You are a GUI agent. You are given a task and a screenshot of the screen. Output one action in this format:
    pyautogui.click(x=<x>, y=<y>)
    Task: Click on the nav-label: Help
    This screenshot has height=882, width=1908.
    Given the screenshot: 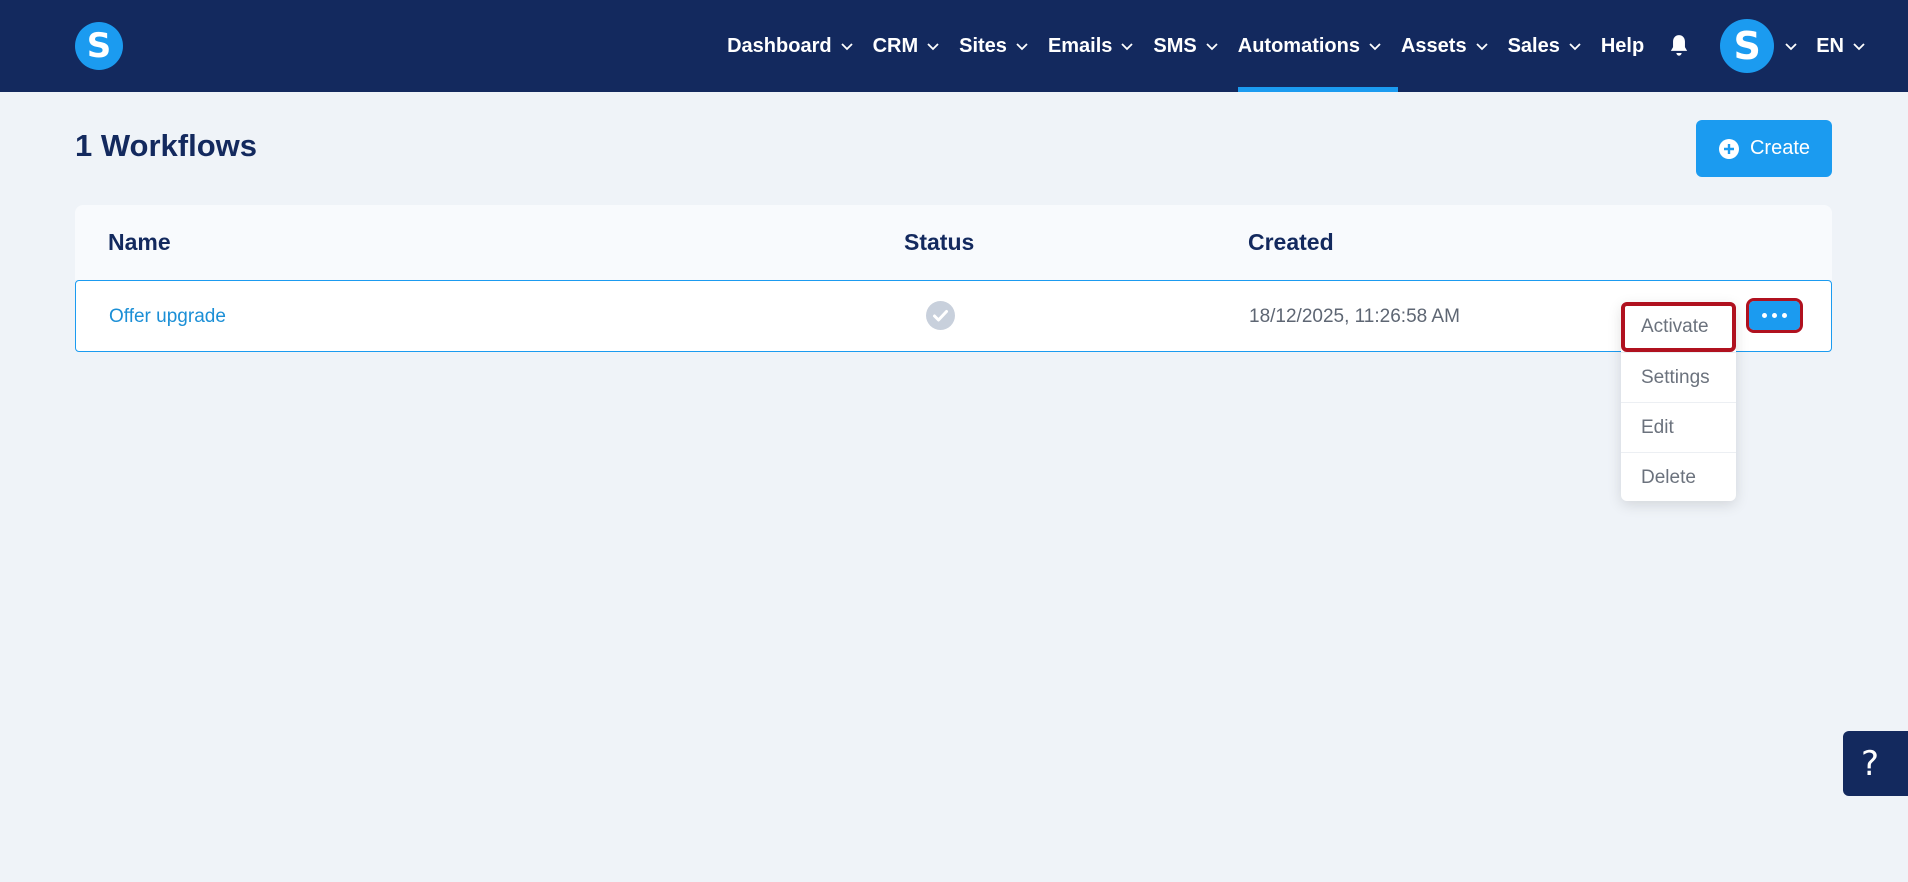 What is the action you would take?
    pyautogui.click(x=1622, y=45)
    